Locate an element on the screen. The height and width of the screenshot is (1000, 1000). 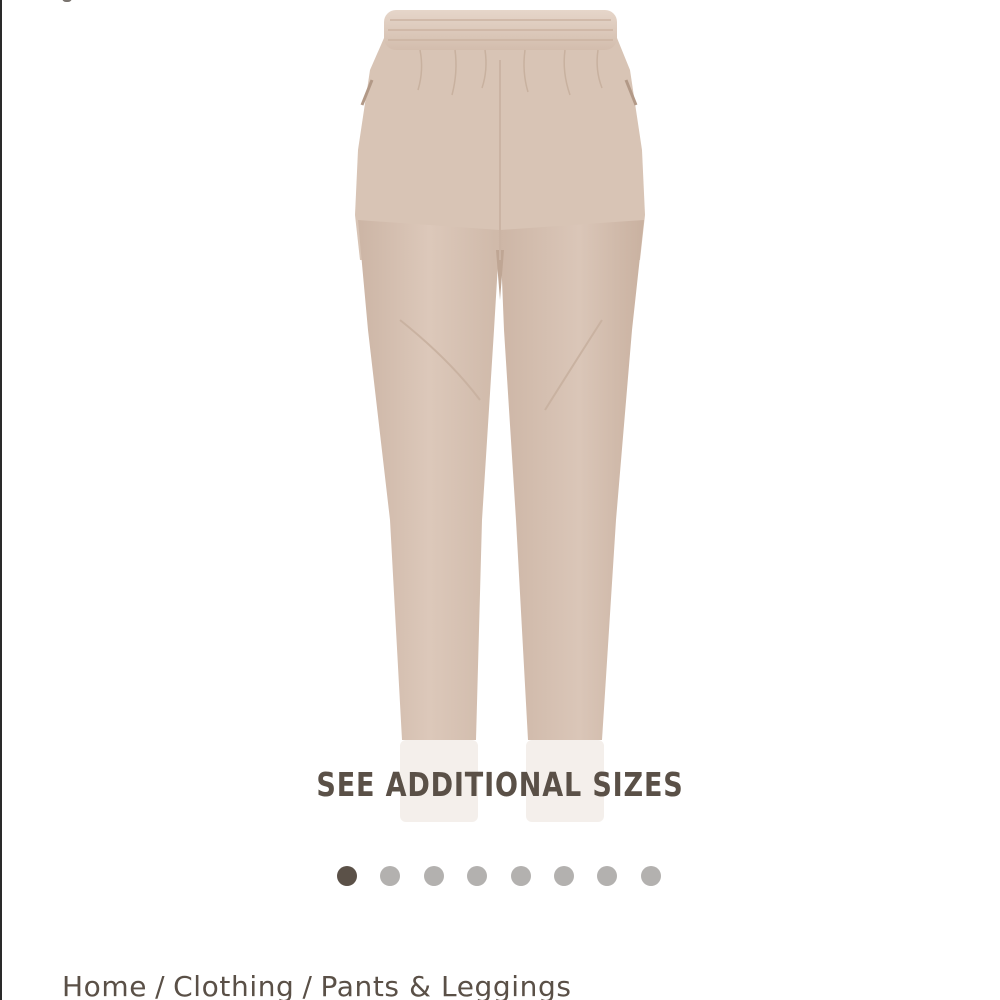
carousel-pagination is located at coordinates (507, 876).